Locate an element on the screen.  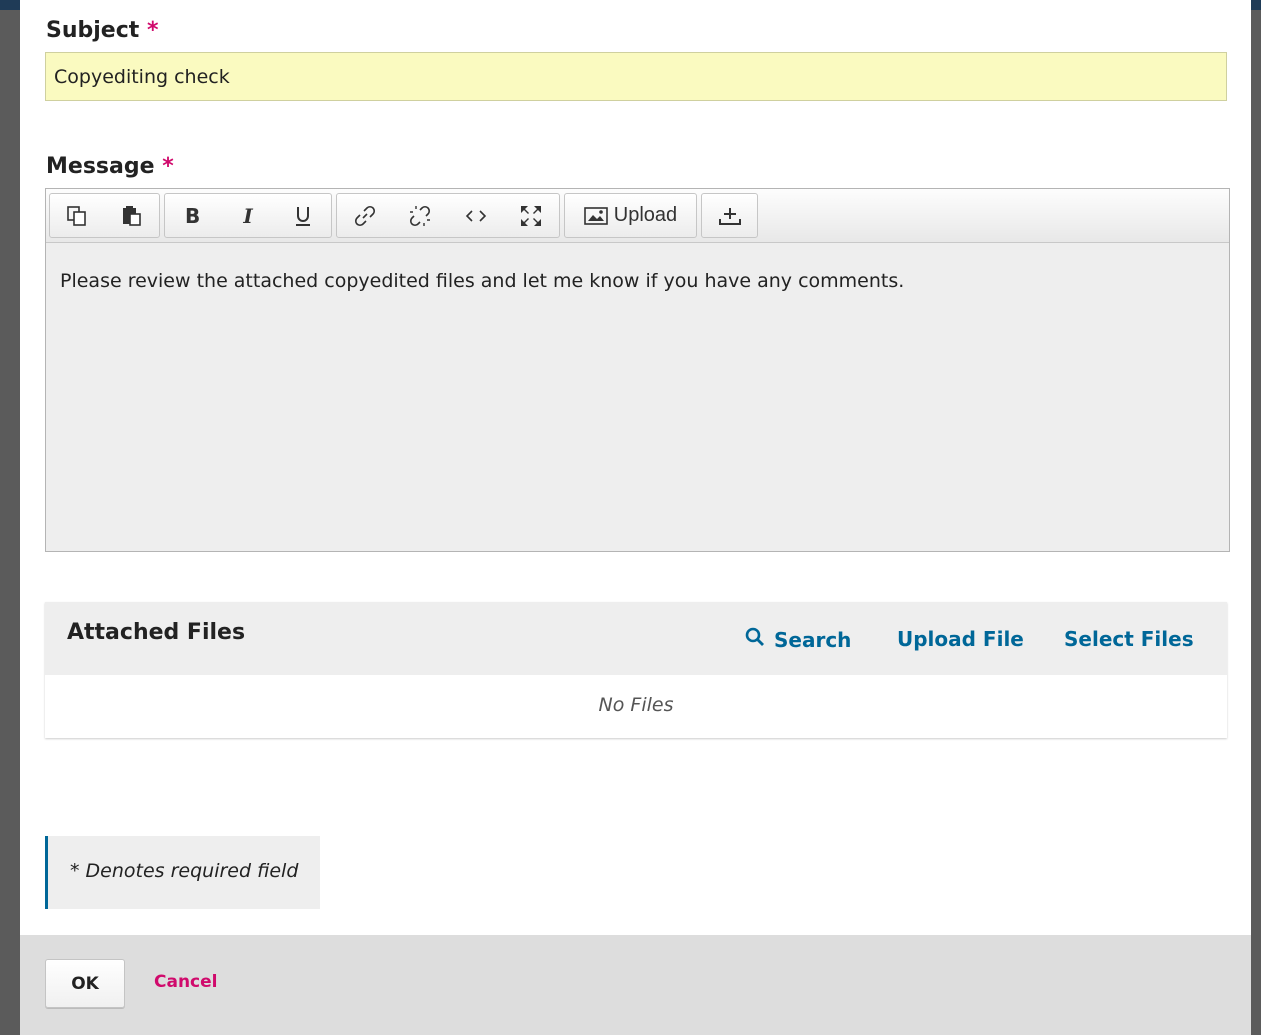
upload-label: Upload is located at coordinates (645, 215).